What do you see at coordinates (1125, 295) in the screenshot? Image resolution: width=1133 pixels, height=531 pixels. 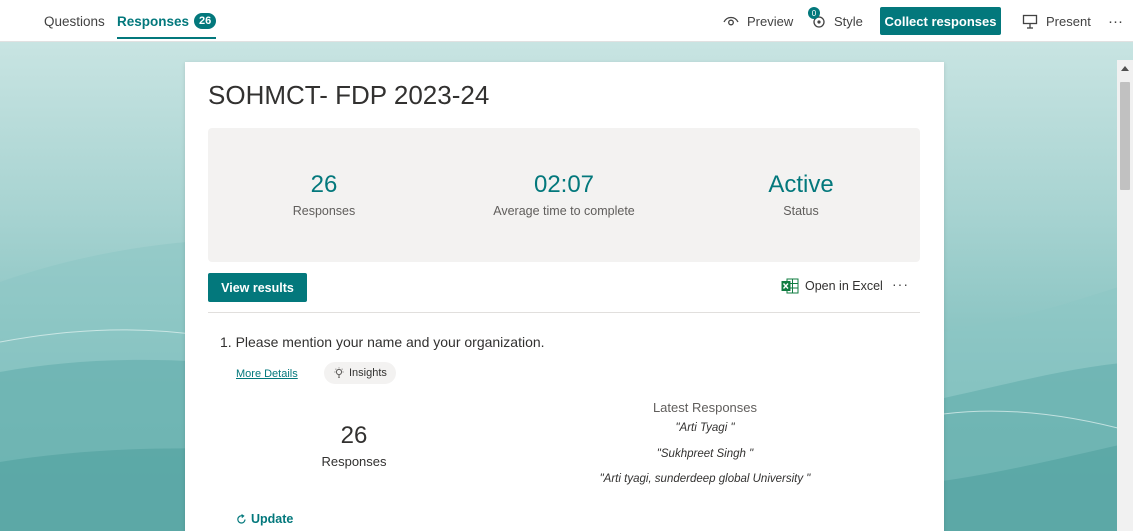 I see `vertical-scrollbar` at bounding box center [1125, 295].